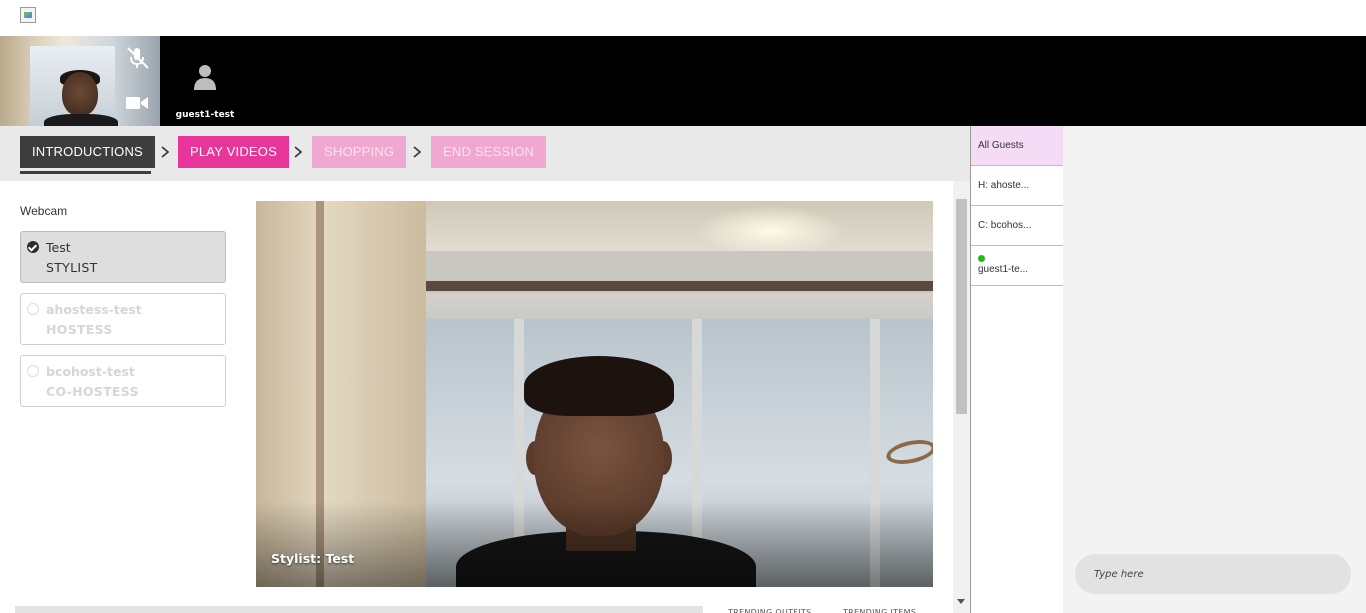 Image resolution: width=1366 pixels, height=613 pixels. What do you see at coordinates (879, 610) in the screenshot?
I see `tab-trending-items: TRENDING ITEMS` at bounding box center [879, 610].